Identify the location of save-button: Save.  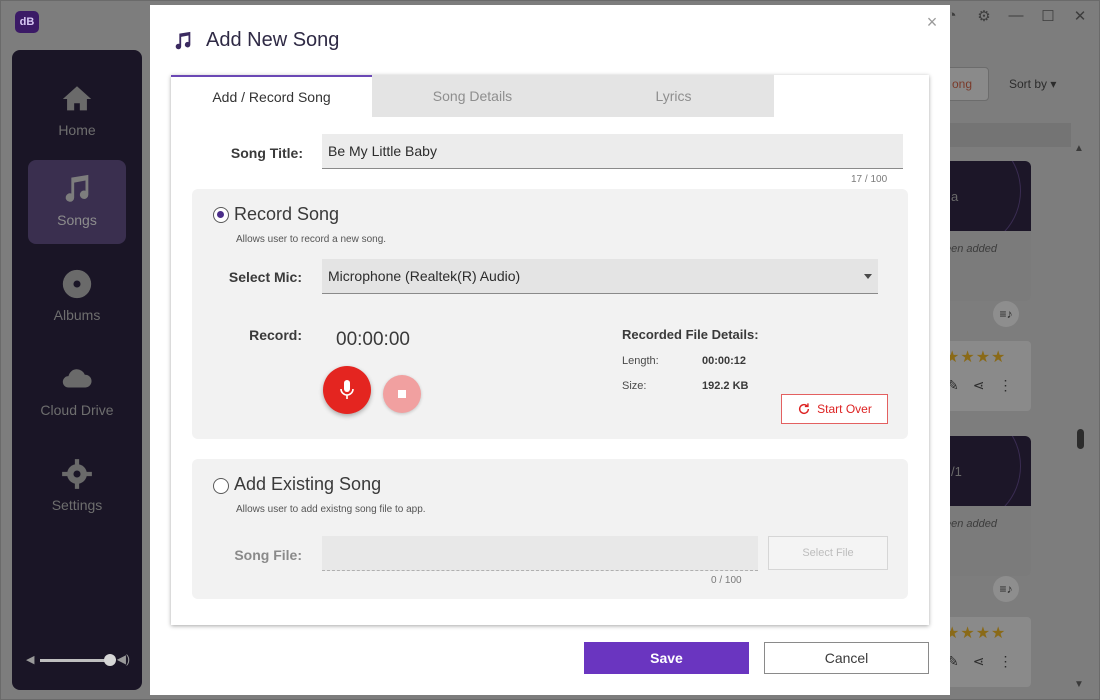
(666, 658).